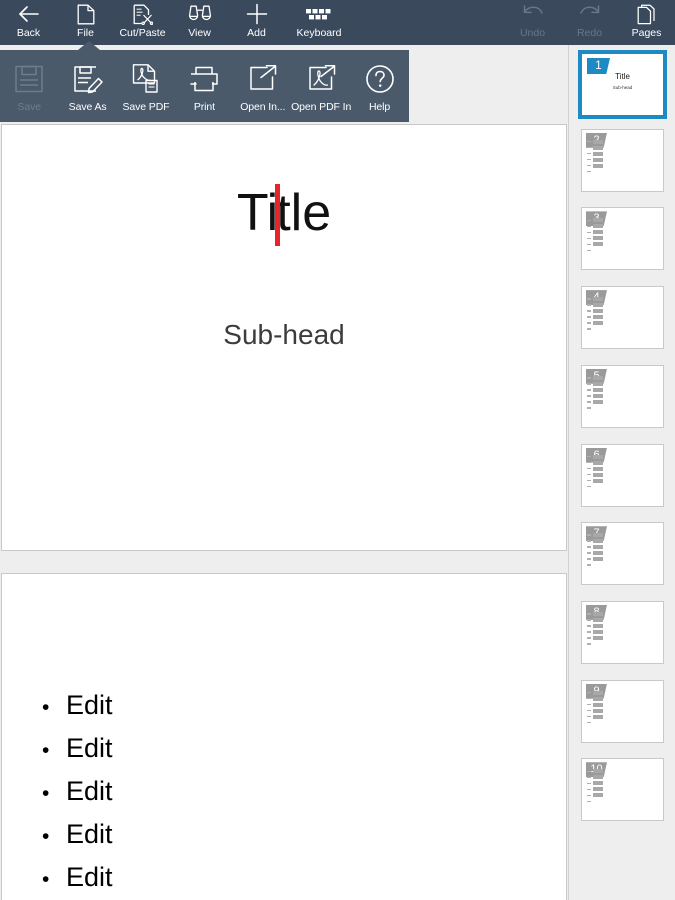  I want to click on menu-label-print: Print, so click(204, 106).